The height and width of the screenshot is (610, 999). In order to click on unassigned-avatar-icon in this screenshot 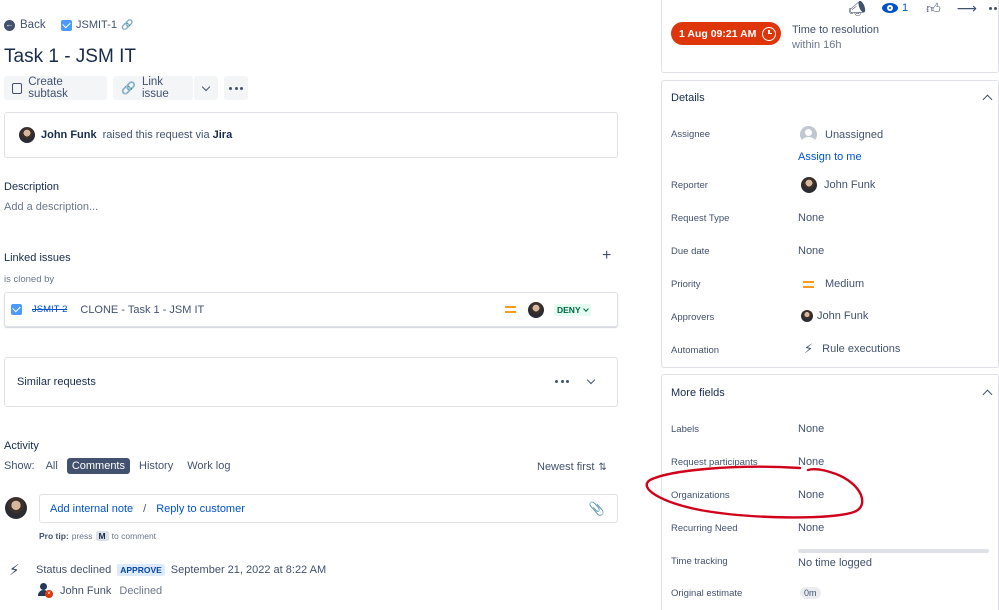, I will do `click(808, 134)`.